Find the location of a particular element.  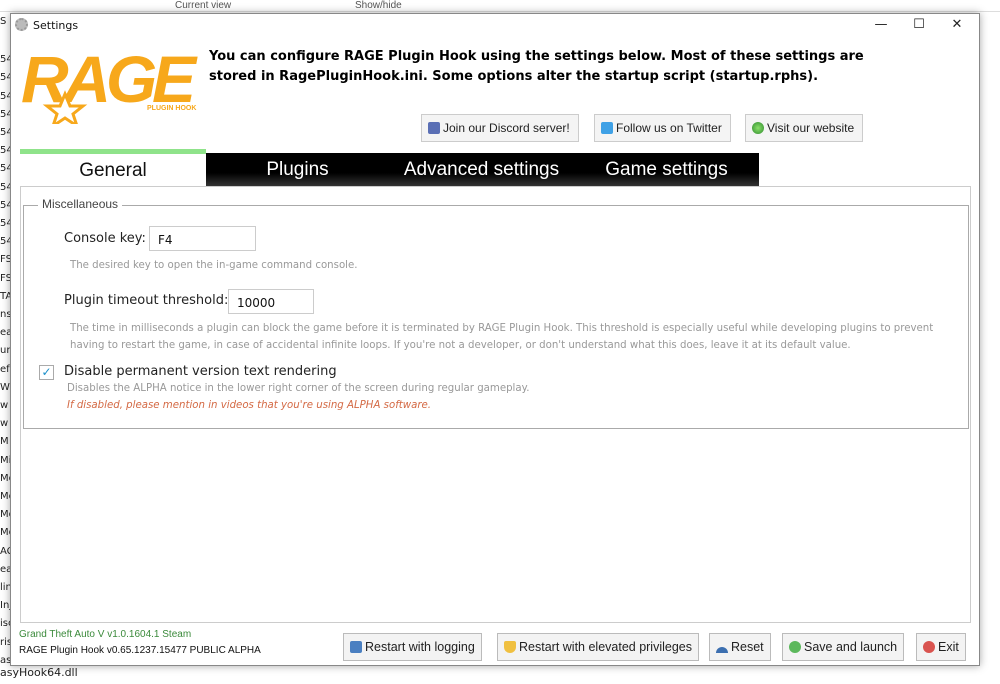

discord-icon is located at coordinates (434, 128).